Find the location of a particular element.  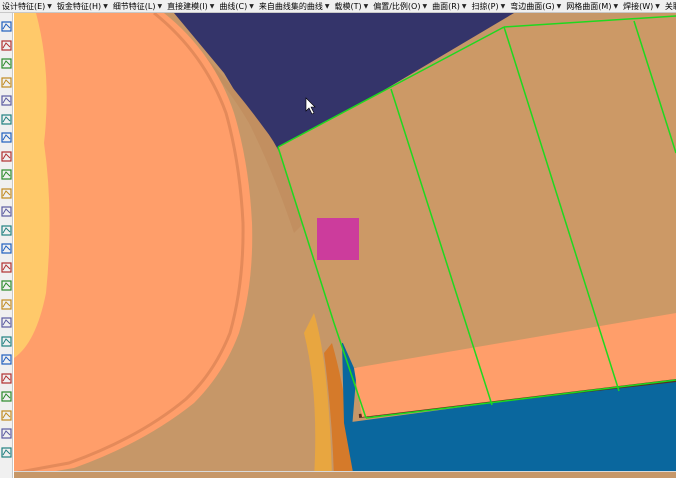

magenta-marker is located at coordinates (338, 239).